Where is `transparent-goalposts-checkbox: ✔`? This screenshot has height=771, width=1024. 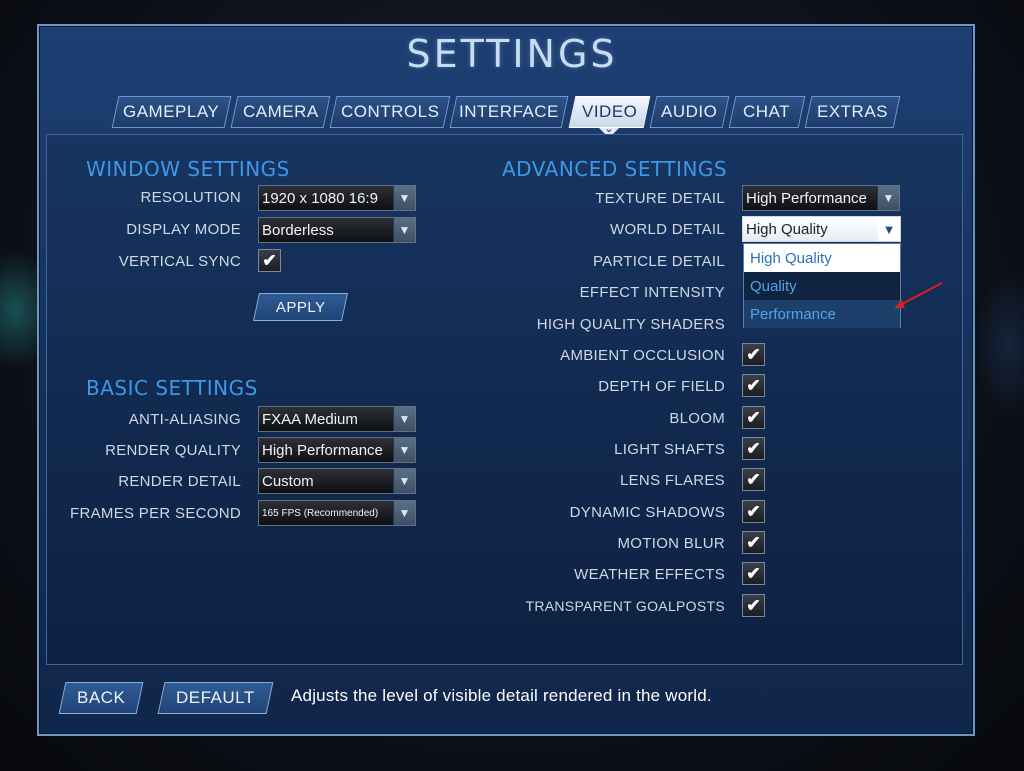
transparent-goalposts-checkbox: ✔ is located at coordinates (753, 605).